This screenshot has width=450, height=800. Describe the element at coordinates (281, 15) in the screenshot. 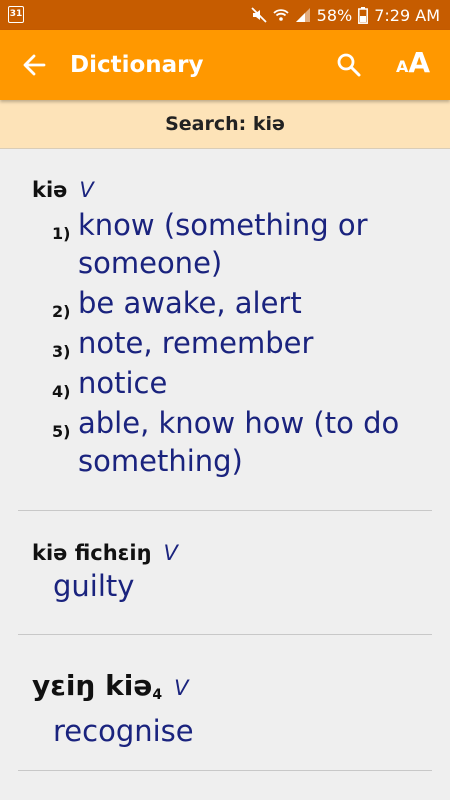

I see `wifi-icon` at that location.